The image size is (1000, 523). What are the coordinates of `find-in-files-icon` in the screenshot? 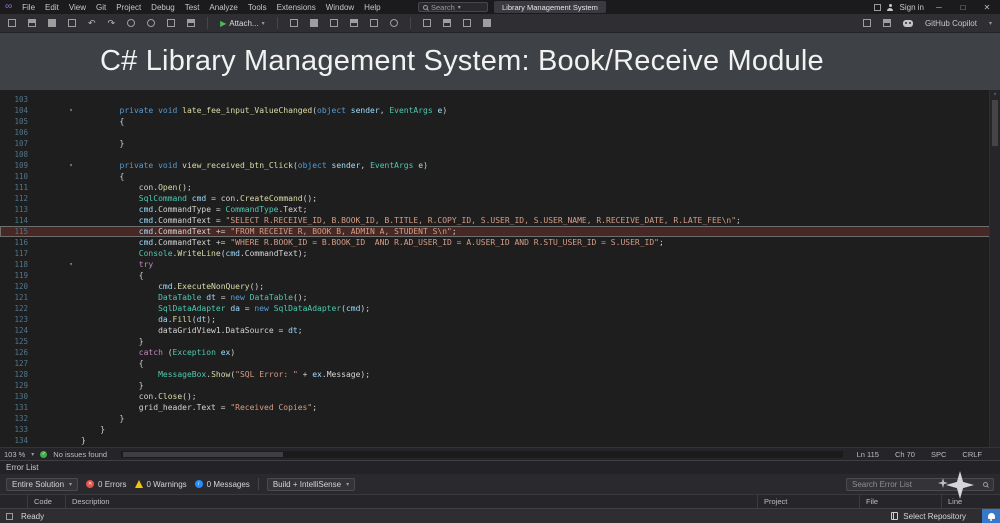 It's located at (866, 23).